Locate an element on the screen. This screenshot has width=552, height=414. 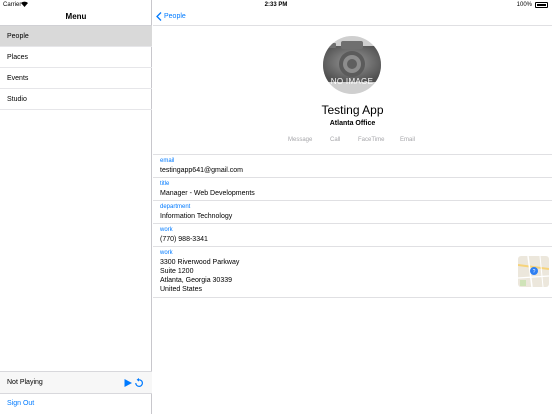
map-thumbnail: ? is located at coordinates (533, 271).